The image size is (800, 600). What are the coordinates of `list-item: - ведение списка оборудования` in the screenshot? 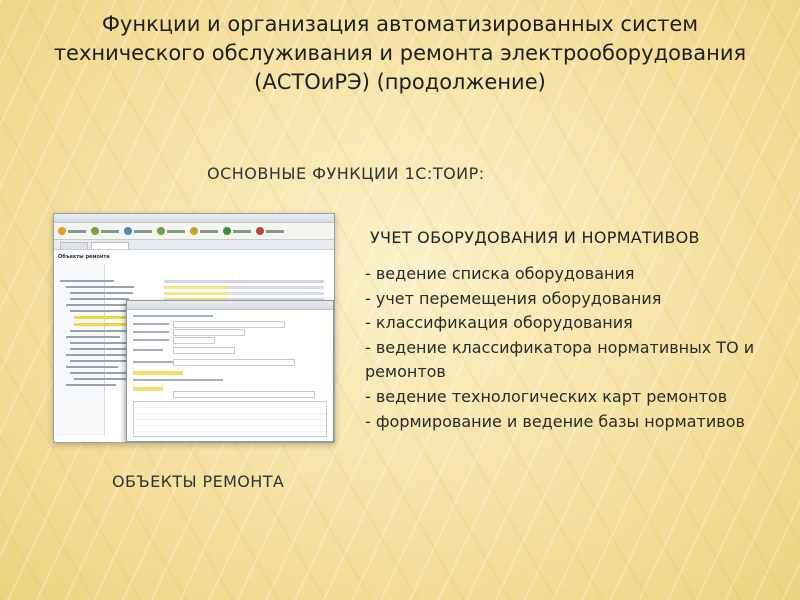 It's located at (500, 273).